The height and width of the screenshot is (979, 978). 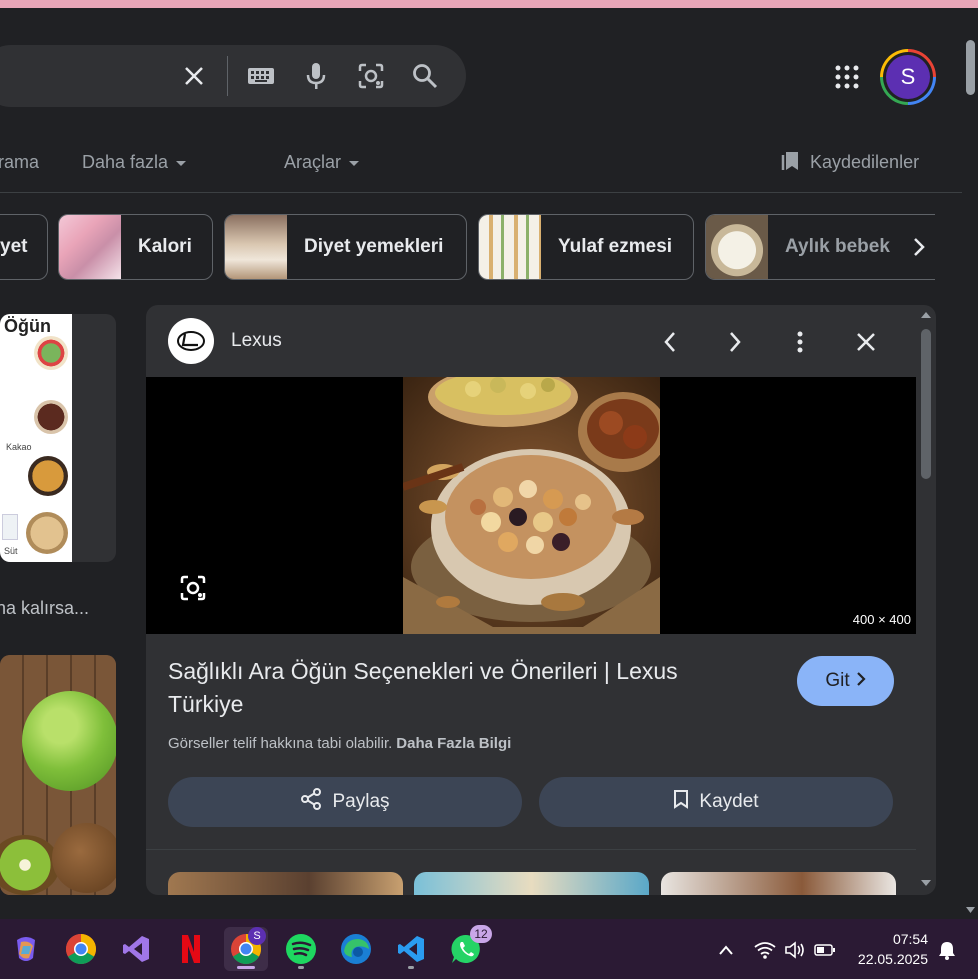 I want to click on clock: 07:54 22.05.2025, so click(x=889, y=949).